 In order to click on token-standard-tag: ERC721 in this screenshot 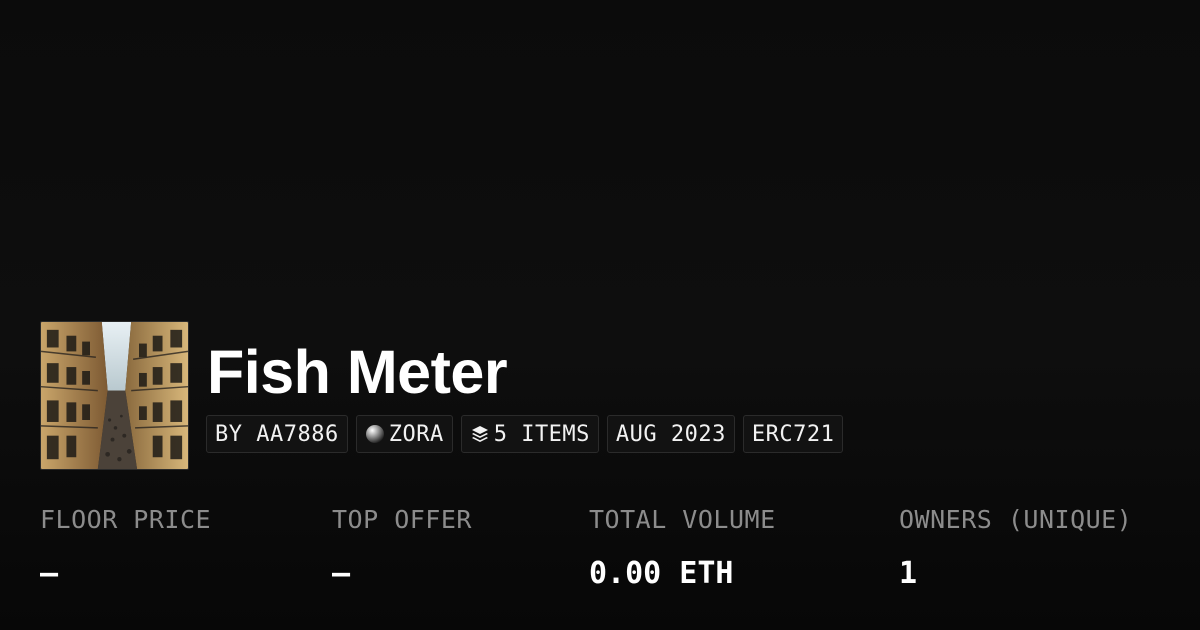, I will do `click(793, 434)`.